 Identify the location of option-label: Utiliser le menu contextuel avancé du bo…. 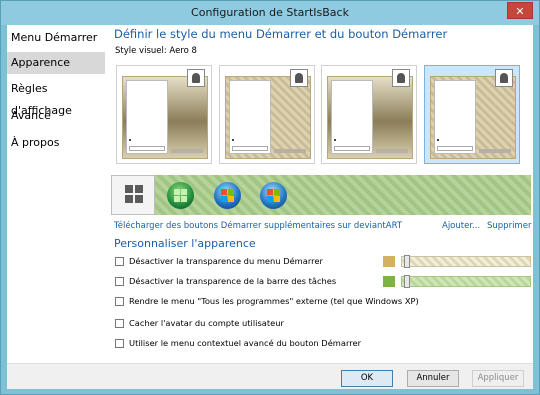
(245, 343).